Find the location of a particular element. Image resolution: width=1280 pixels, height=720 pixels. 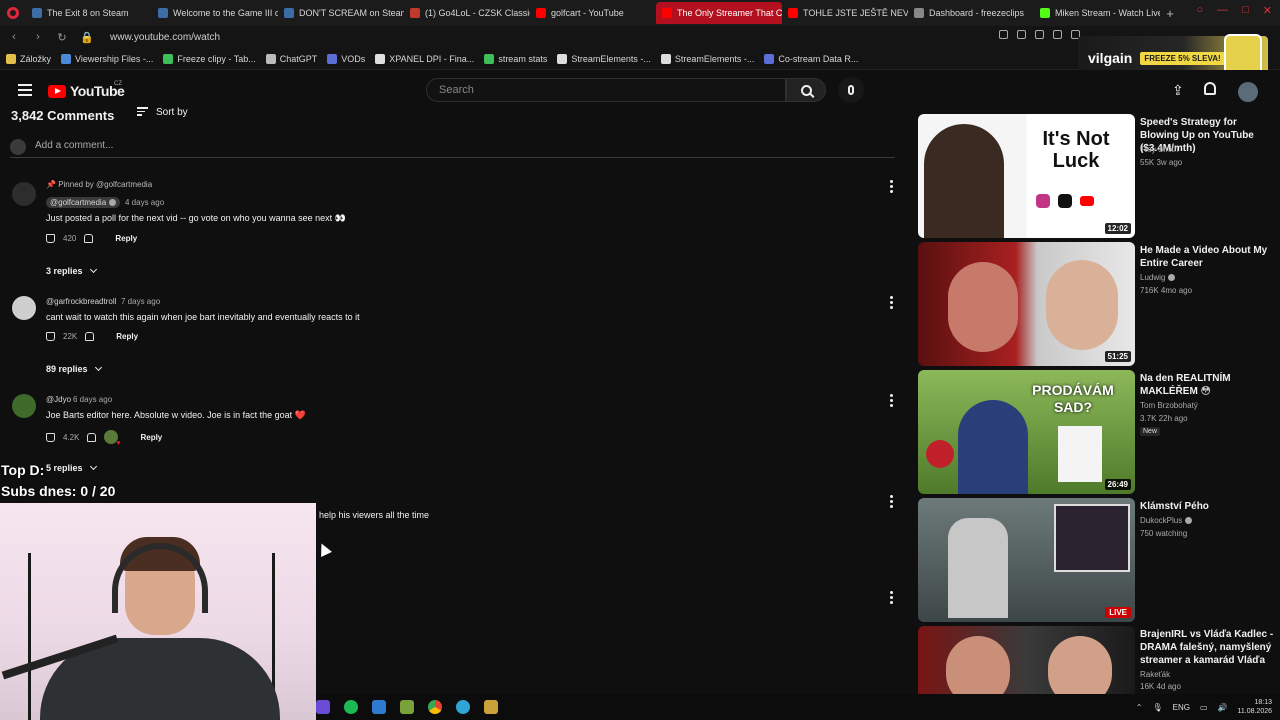

comment-time: 4 days ago is located at coordinates (144, 202).